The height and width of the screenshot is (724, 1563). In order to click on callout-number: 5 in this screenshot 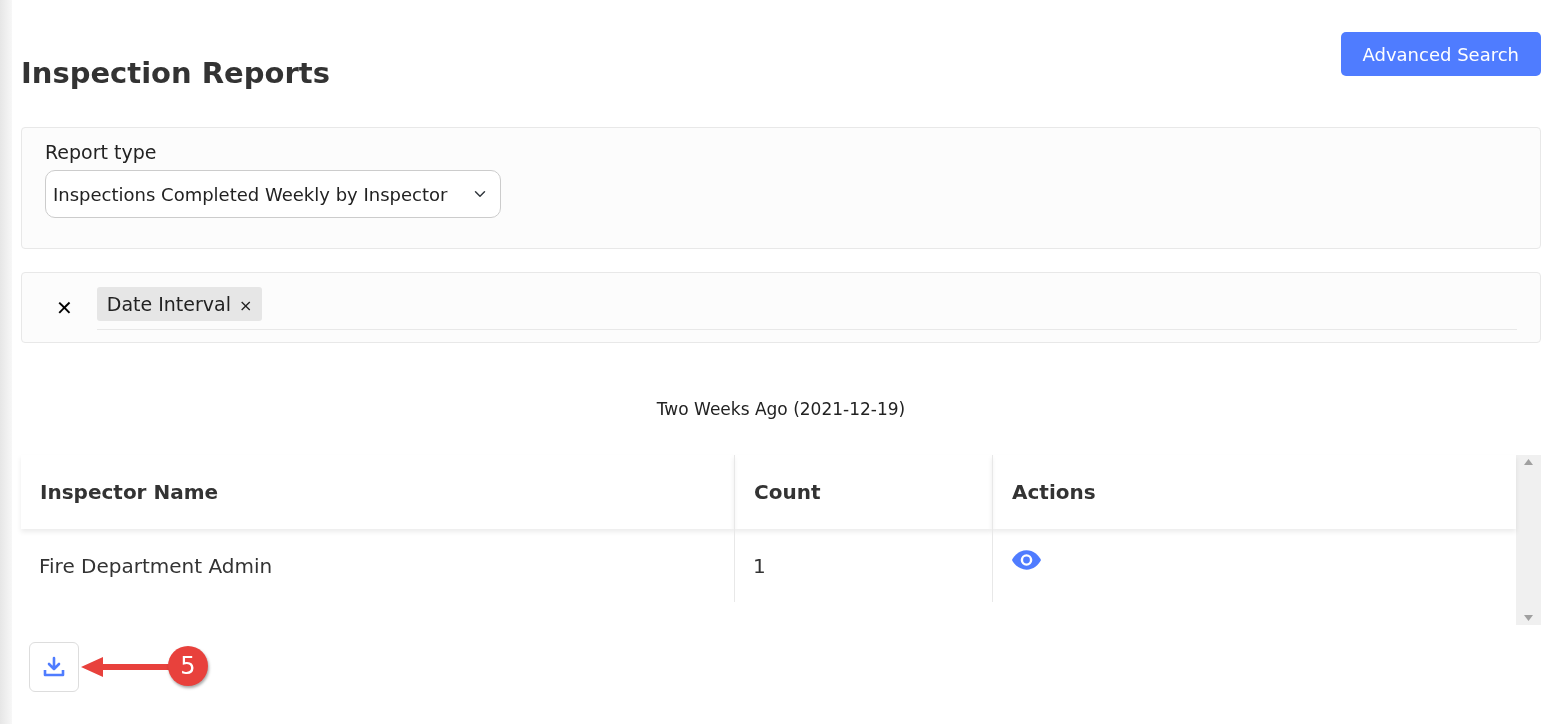, I will do `click(188, 666)`.